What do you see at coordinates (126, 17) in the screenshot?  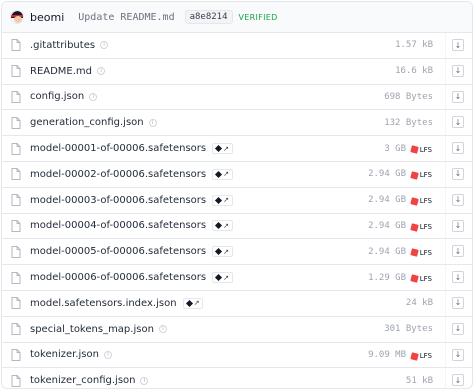 I see `commit-message: Update README.md` at bounding box center [126, 17].